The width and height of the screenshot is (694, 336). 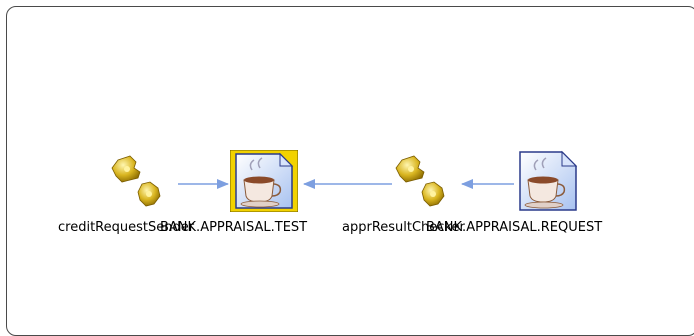 I want to click on node-bank-appraisal-test, so click(x=264, y=181).